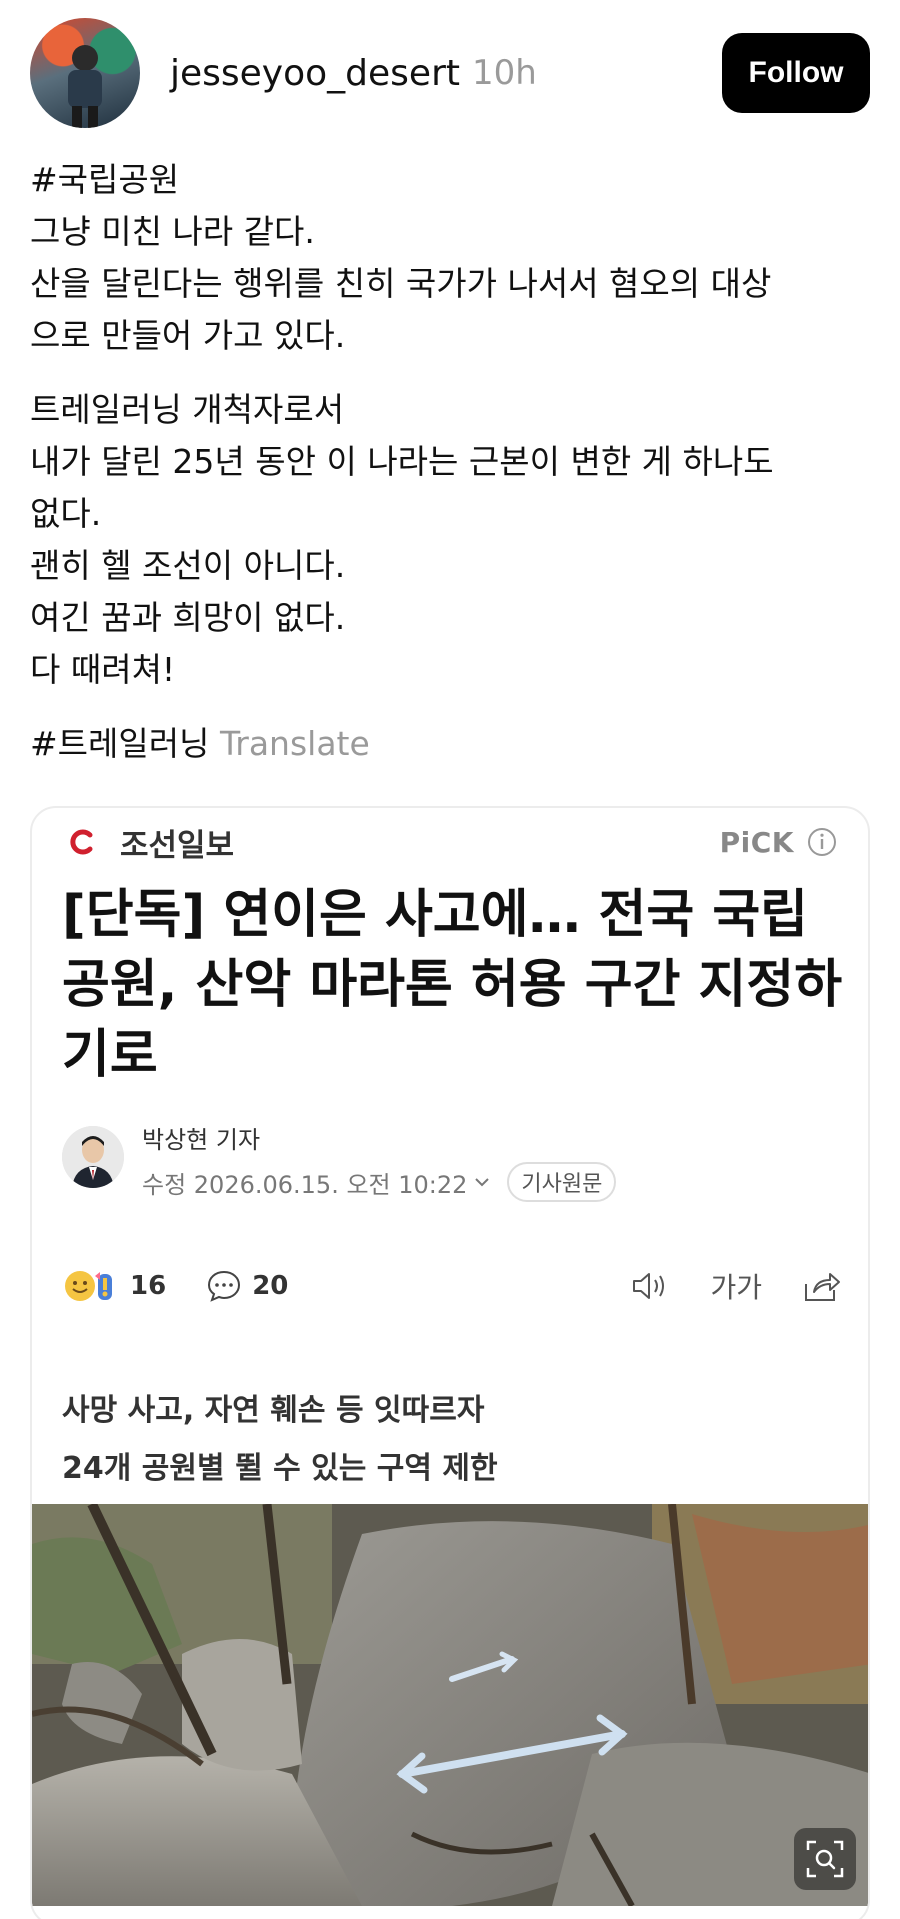 The width and height of the screenshot is (900, 1919). What do you see at coordinates (796, 73) in the screenshot?
I see `follow-button: Follow` at bounding box center [796, 73].